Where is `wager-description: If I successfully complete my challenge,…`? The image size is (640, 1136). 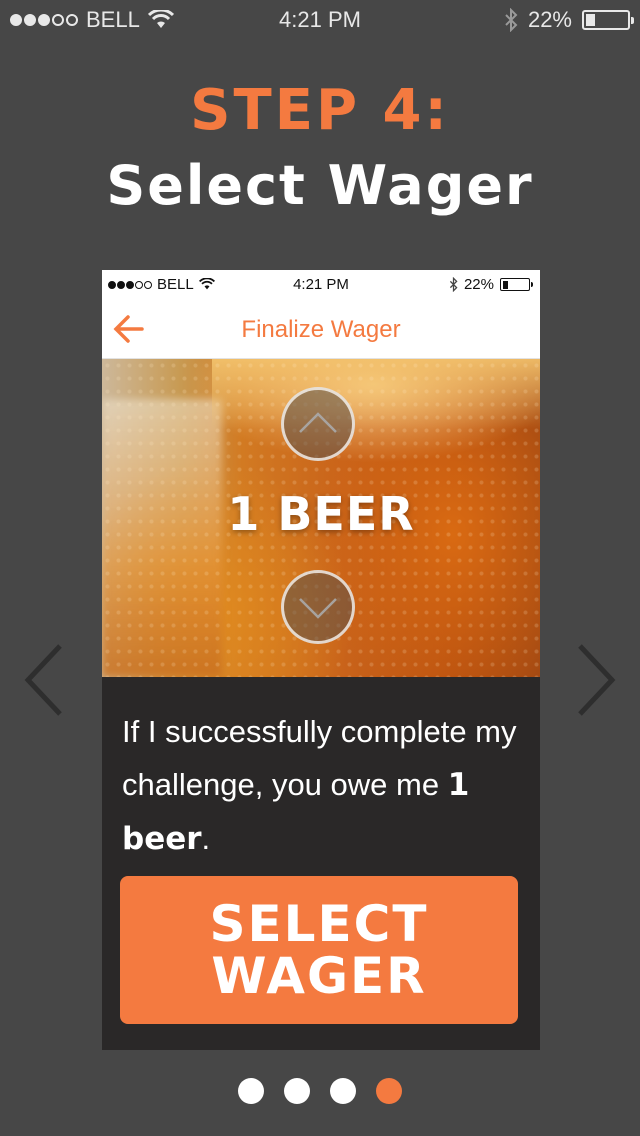 wager-description: If I successfully complete my challenge,… is located at coordinates (321, 771).